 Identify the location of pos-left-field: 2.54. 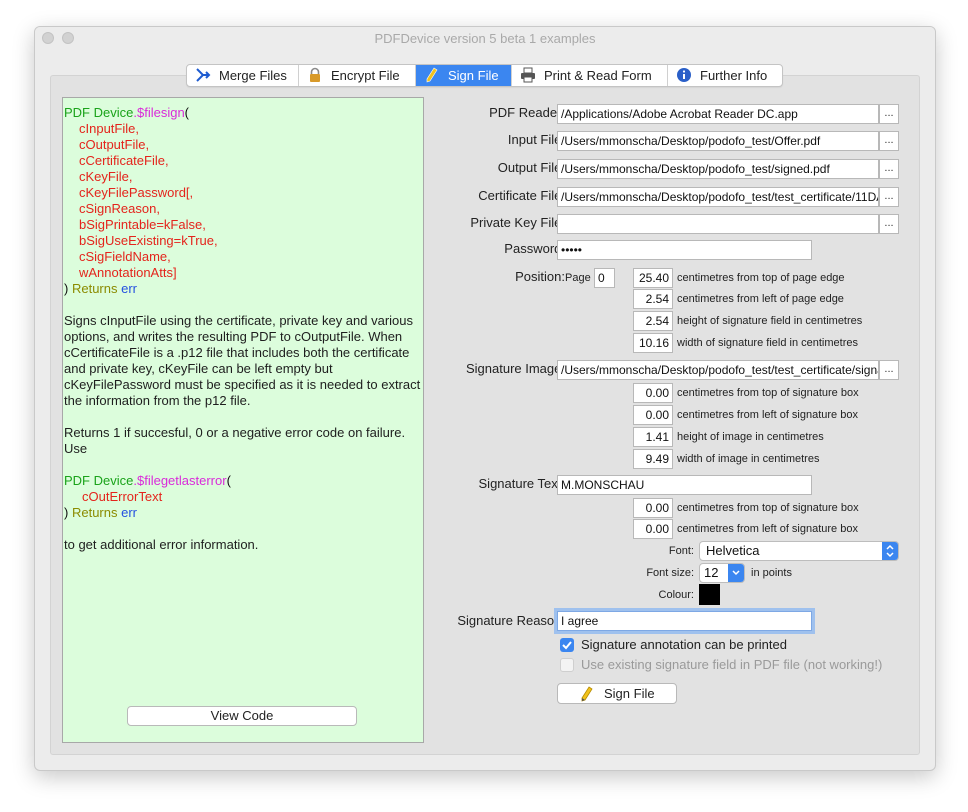
(653, 299).